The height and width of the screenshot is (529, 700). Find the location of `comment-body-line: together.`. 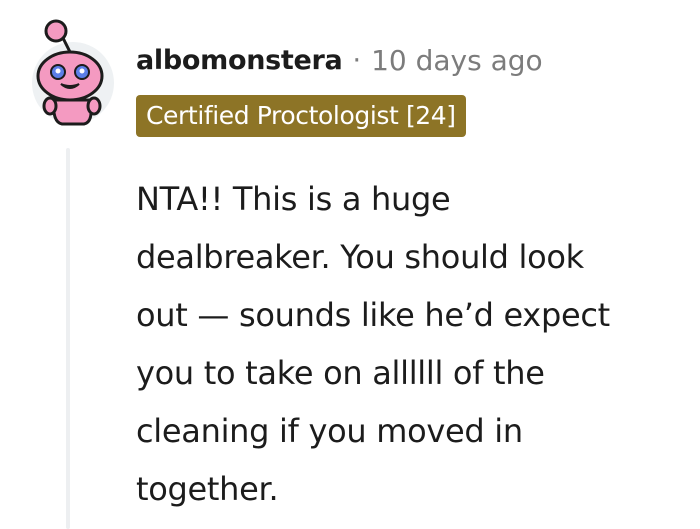

comment-body-line: together. is located at coordinates (207, 489).